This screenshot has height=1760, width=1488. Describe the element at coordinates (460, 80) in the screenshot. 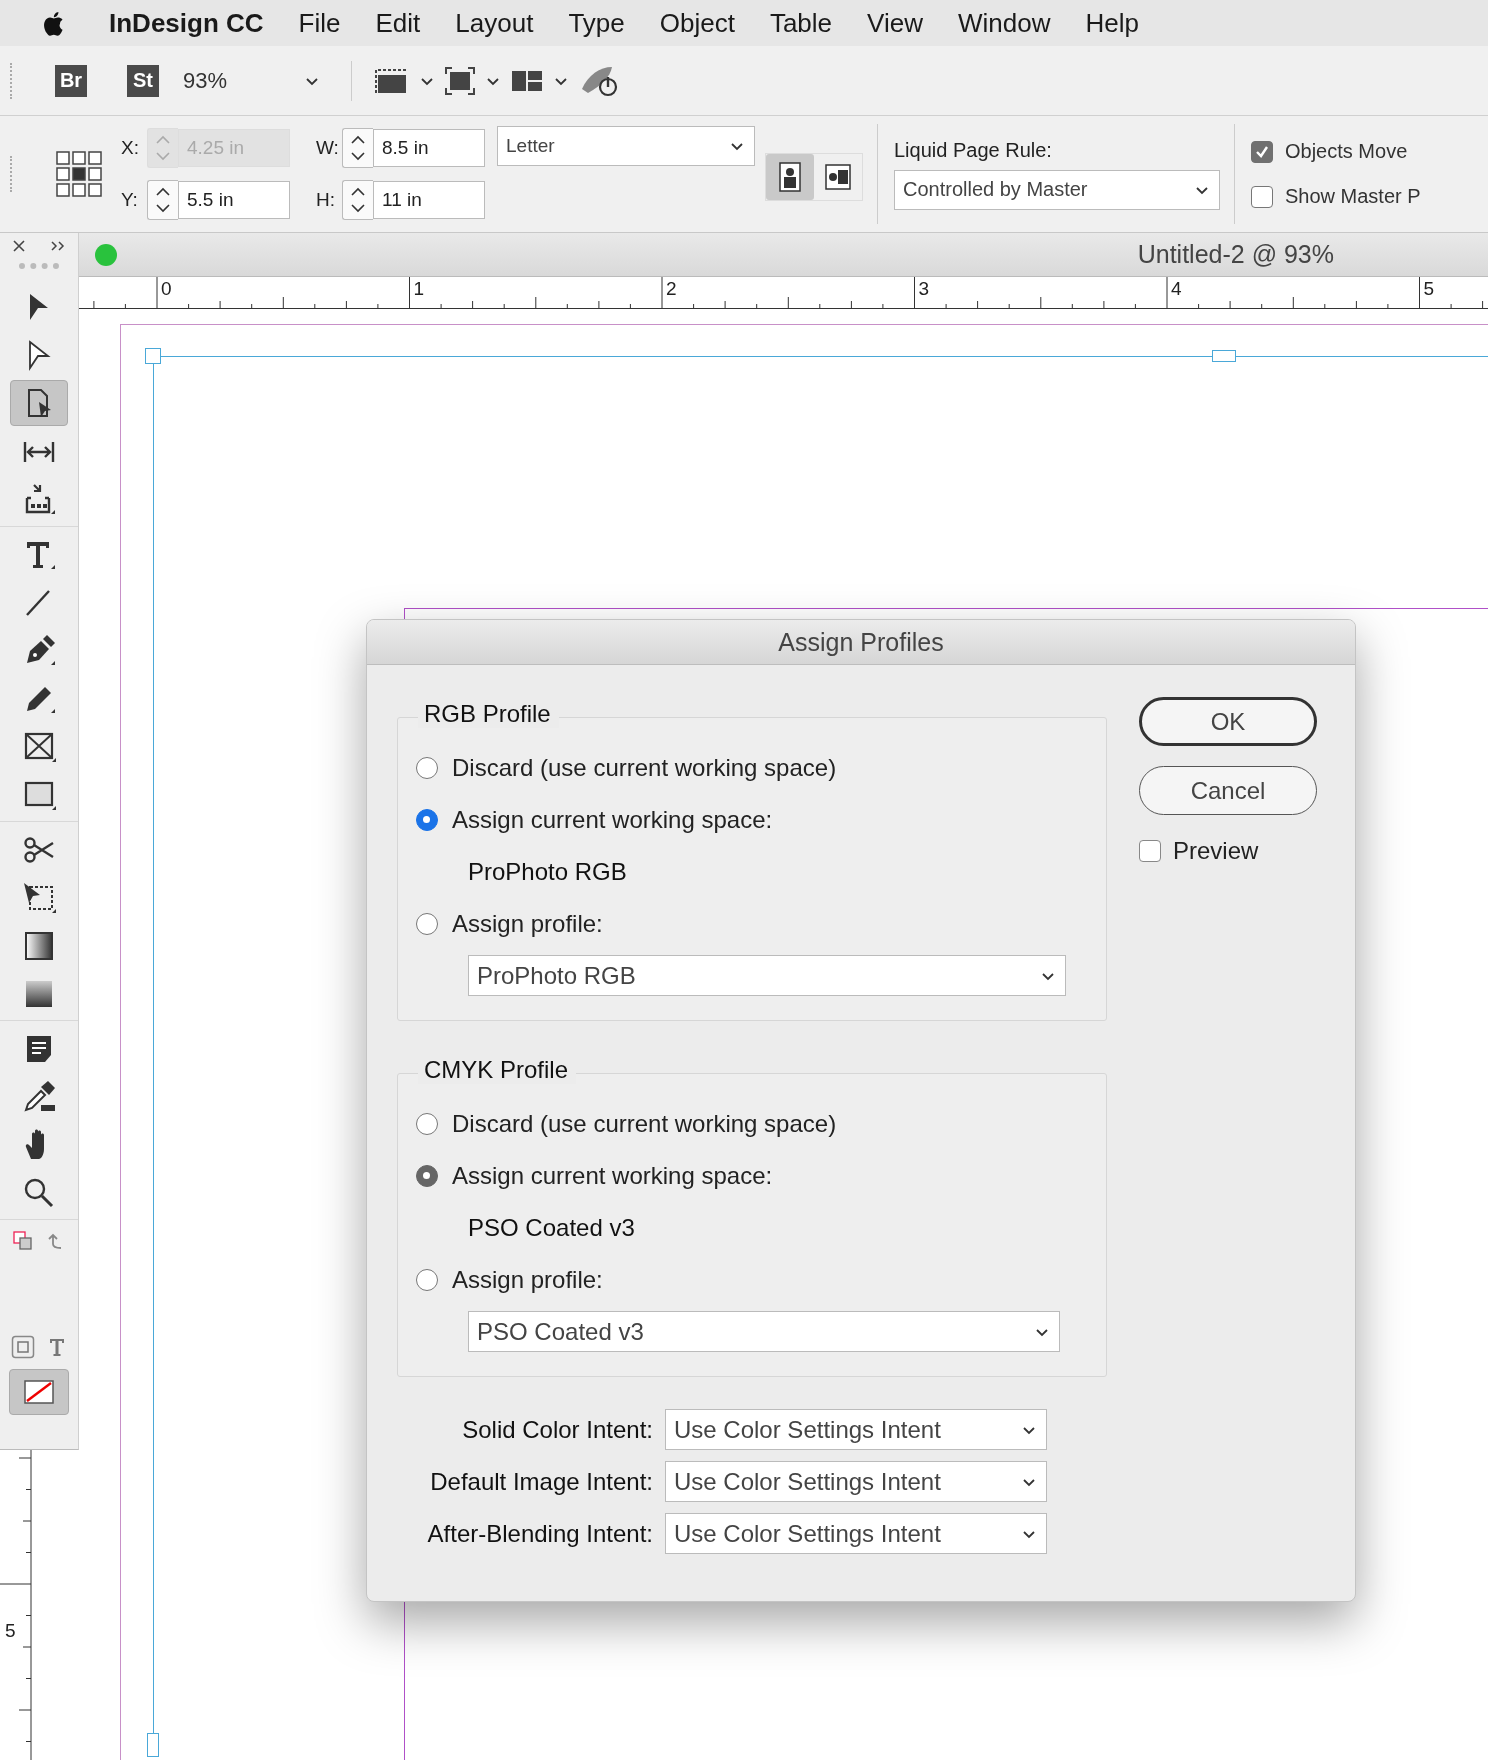

I see `screen-mode-icon` at that location.